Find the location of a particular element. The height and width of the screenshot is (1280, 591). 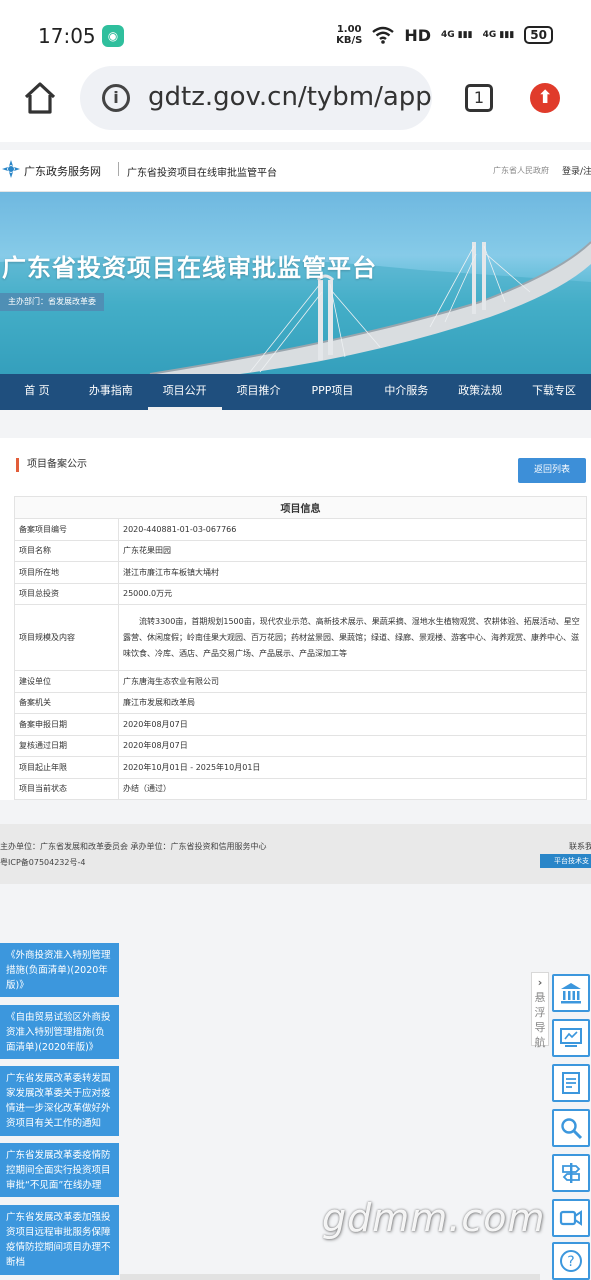

signpost-icon is located at coordinates (571, 1173).